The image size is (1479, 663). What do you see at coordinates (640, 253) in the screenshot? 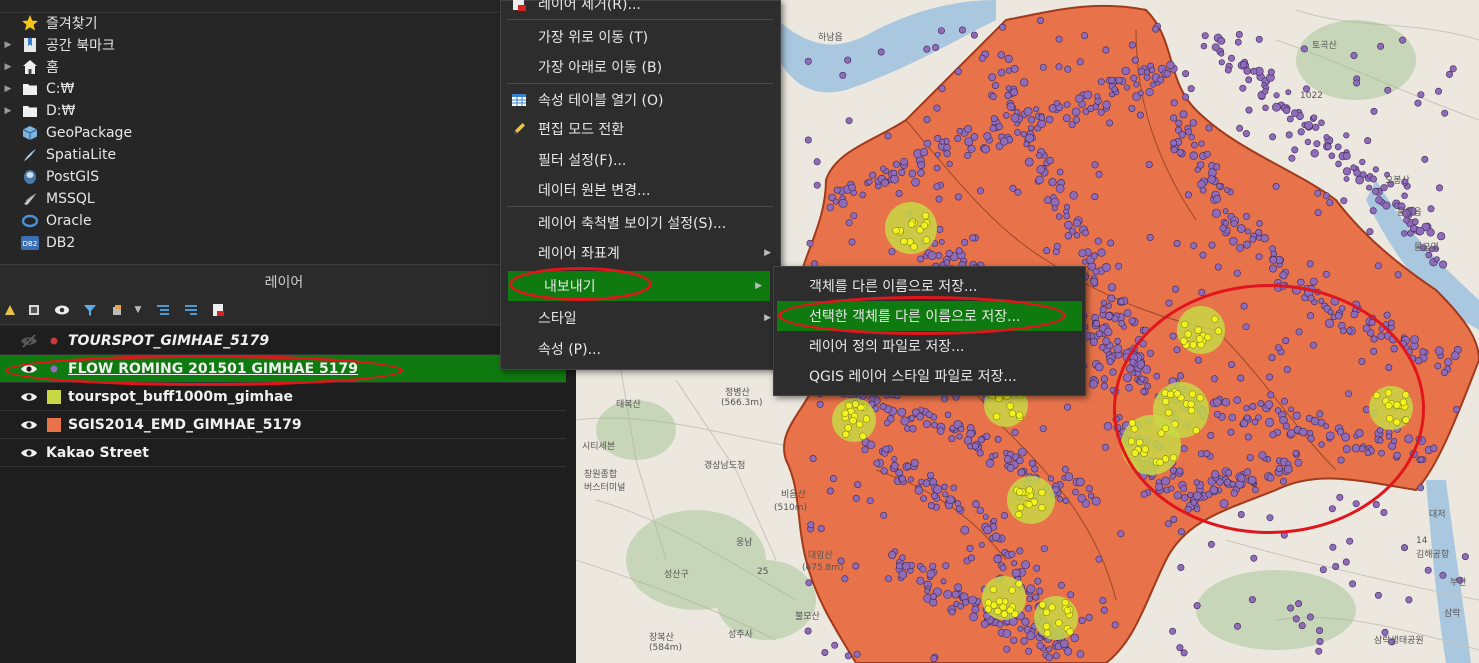
I see `context-menu-item: 레이어 좌표계 ▶` at bounding box center [640, 253].